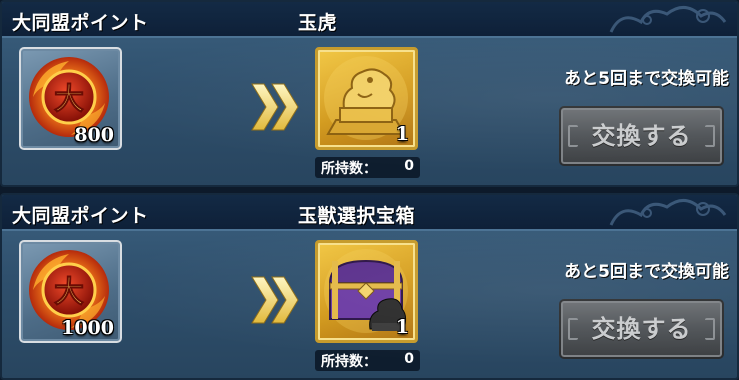 The width and height of the screenshot is (739, 380). Describe the element at coordinates (94, 135) in the screenshot. I see `cost-quantity: 800` at that location.